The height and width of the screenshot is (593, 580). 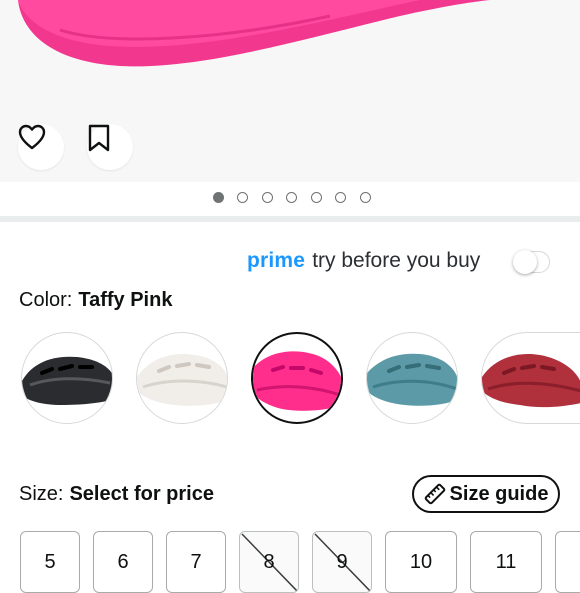 I want to click on prime-try-before-you-buy: prime try before you buy, so click(x=363, y=261).